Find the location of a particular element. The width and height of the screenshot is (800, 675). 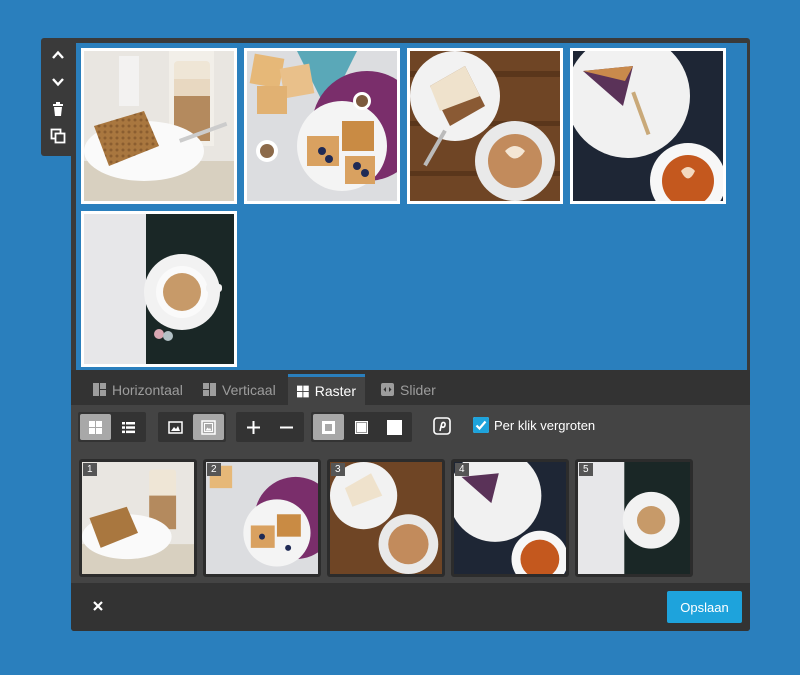

border-thick-button is located at coordinates (328, 427).